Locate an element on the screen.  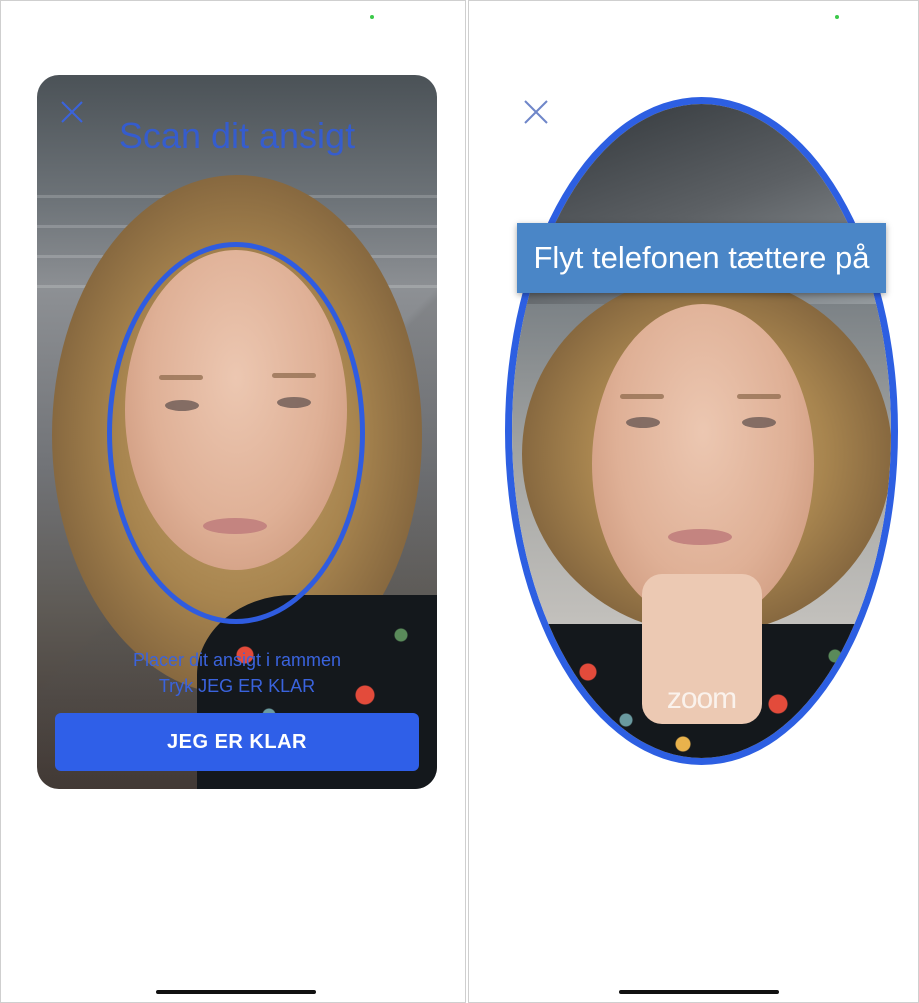
face-frame-oval is located at coordinates (236, 433).